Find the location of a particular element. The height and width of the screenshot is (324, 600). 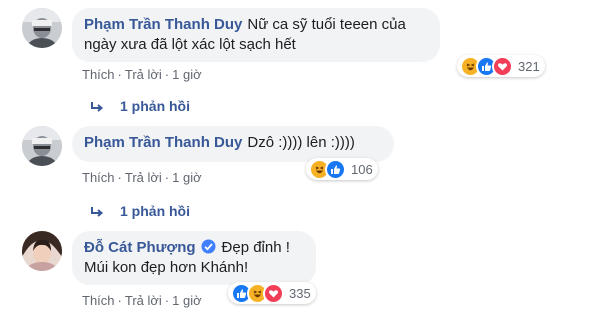

reaction-summary: 106 is located at coordinates (342, 169).